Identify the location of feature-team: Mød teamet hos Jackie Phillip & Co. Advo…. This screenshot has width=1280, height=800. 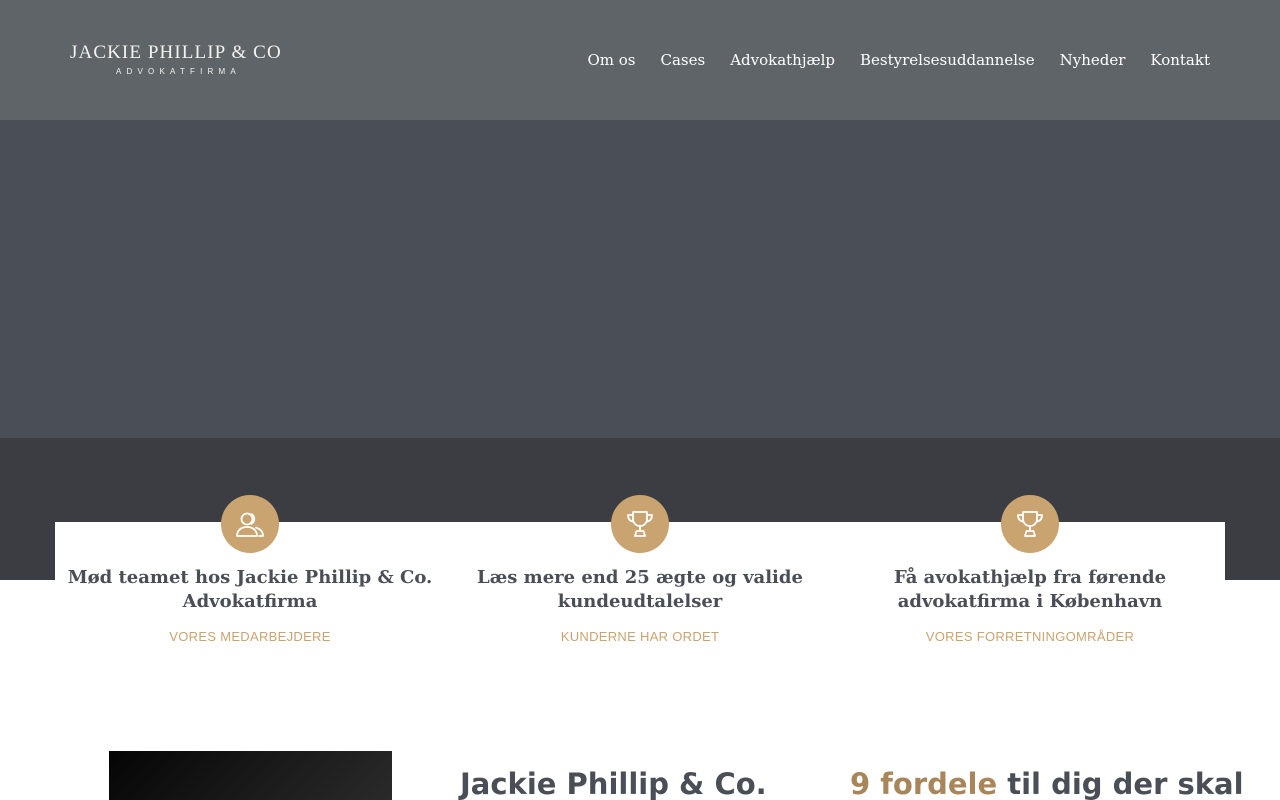
(250, 583).